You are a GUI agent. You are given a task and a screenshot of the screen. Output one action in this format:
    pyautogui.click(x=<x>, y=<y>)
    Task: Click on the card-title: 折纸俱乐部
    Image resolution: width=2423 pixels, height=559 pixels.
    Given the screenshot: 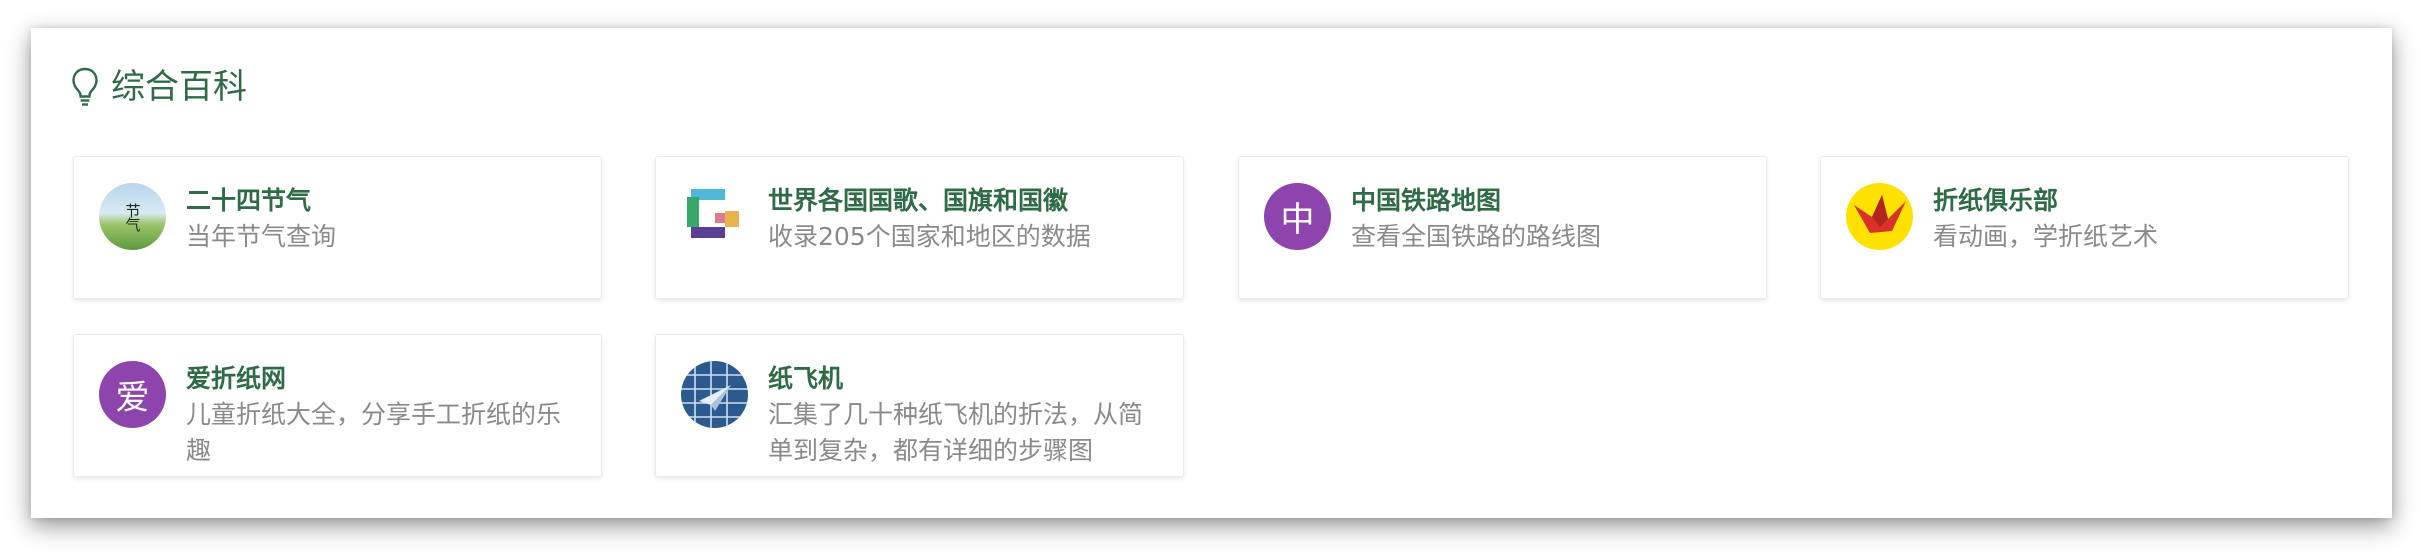 What is the action you would take?
    pyautogui.click(x=1996, y=200)
    